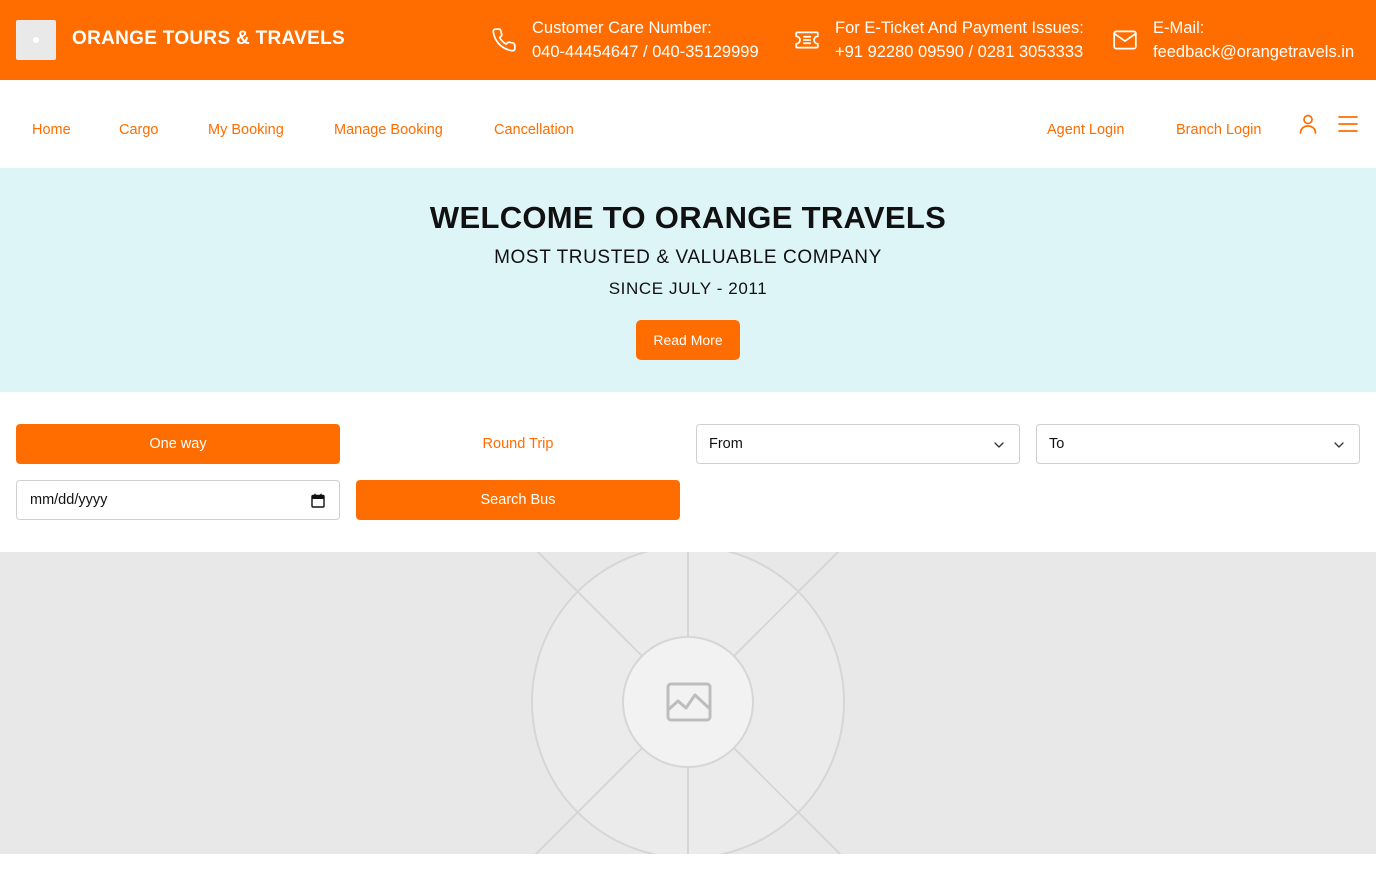 The image size is (1376, 870). What do you see at coordinates (246, 130) in the screenshot?
I see `nav-my-booking: My Booking` at bounding box center [246, 130].